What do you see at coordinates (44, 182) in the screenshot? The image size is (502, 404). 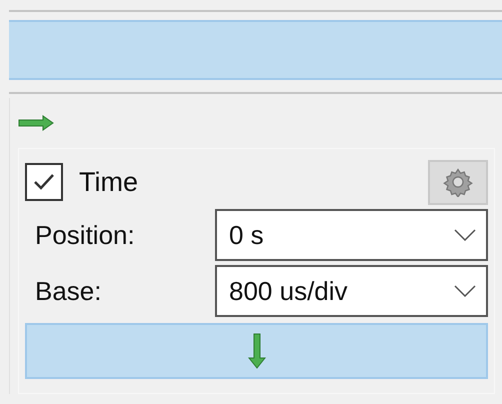 I see `check-icon` at bounding box center [44, 182].